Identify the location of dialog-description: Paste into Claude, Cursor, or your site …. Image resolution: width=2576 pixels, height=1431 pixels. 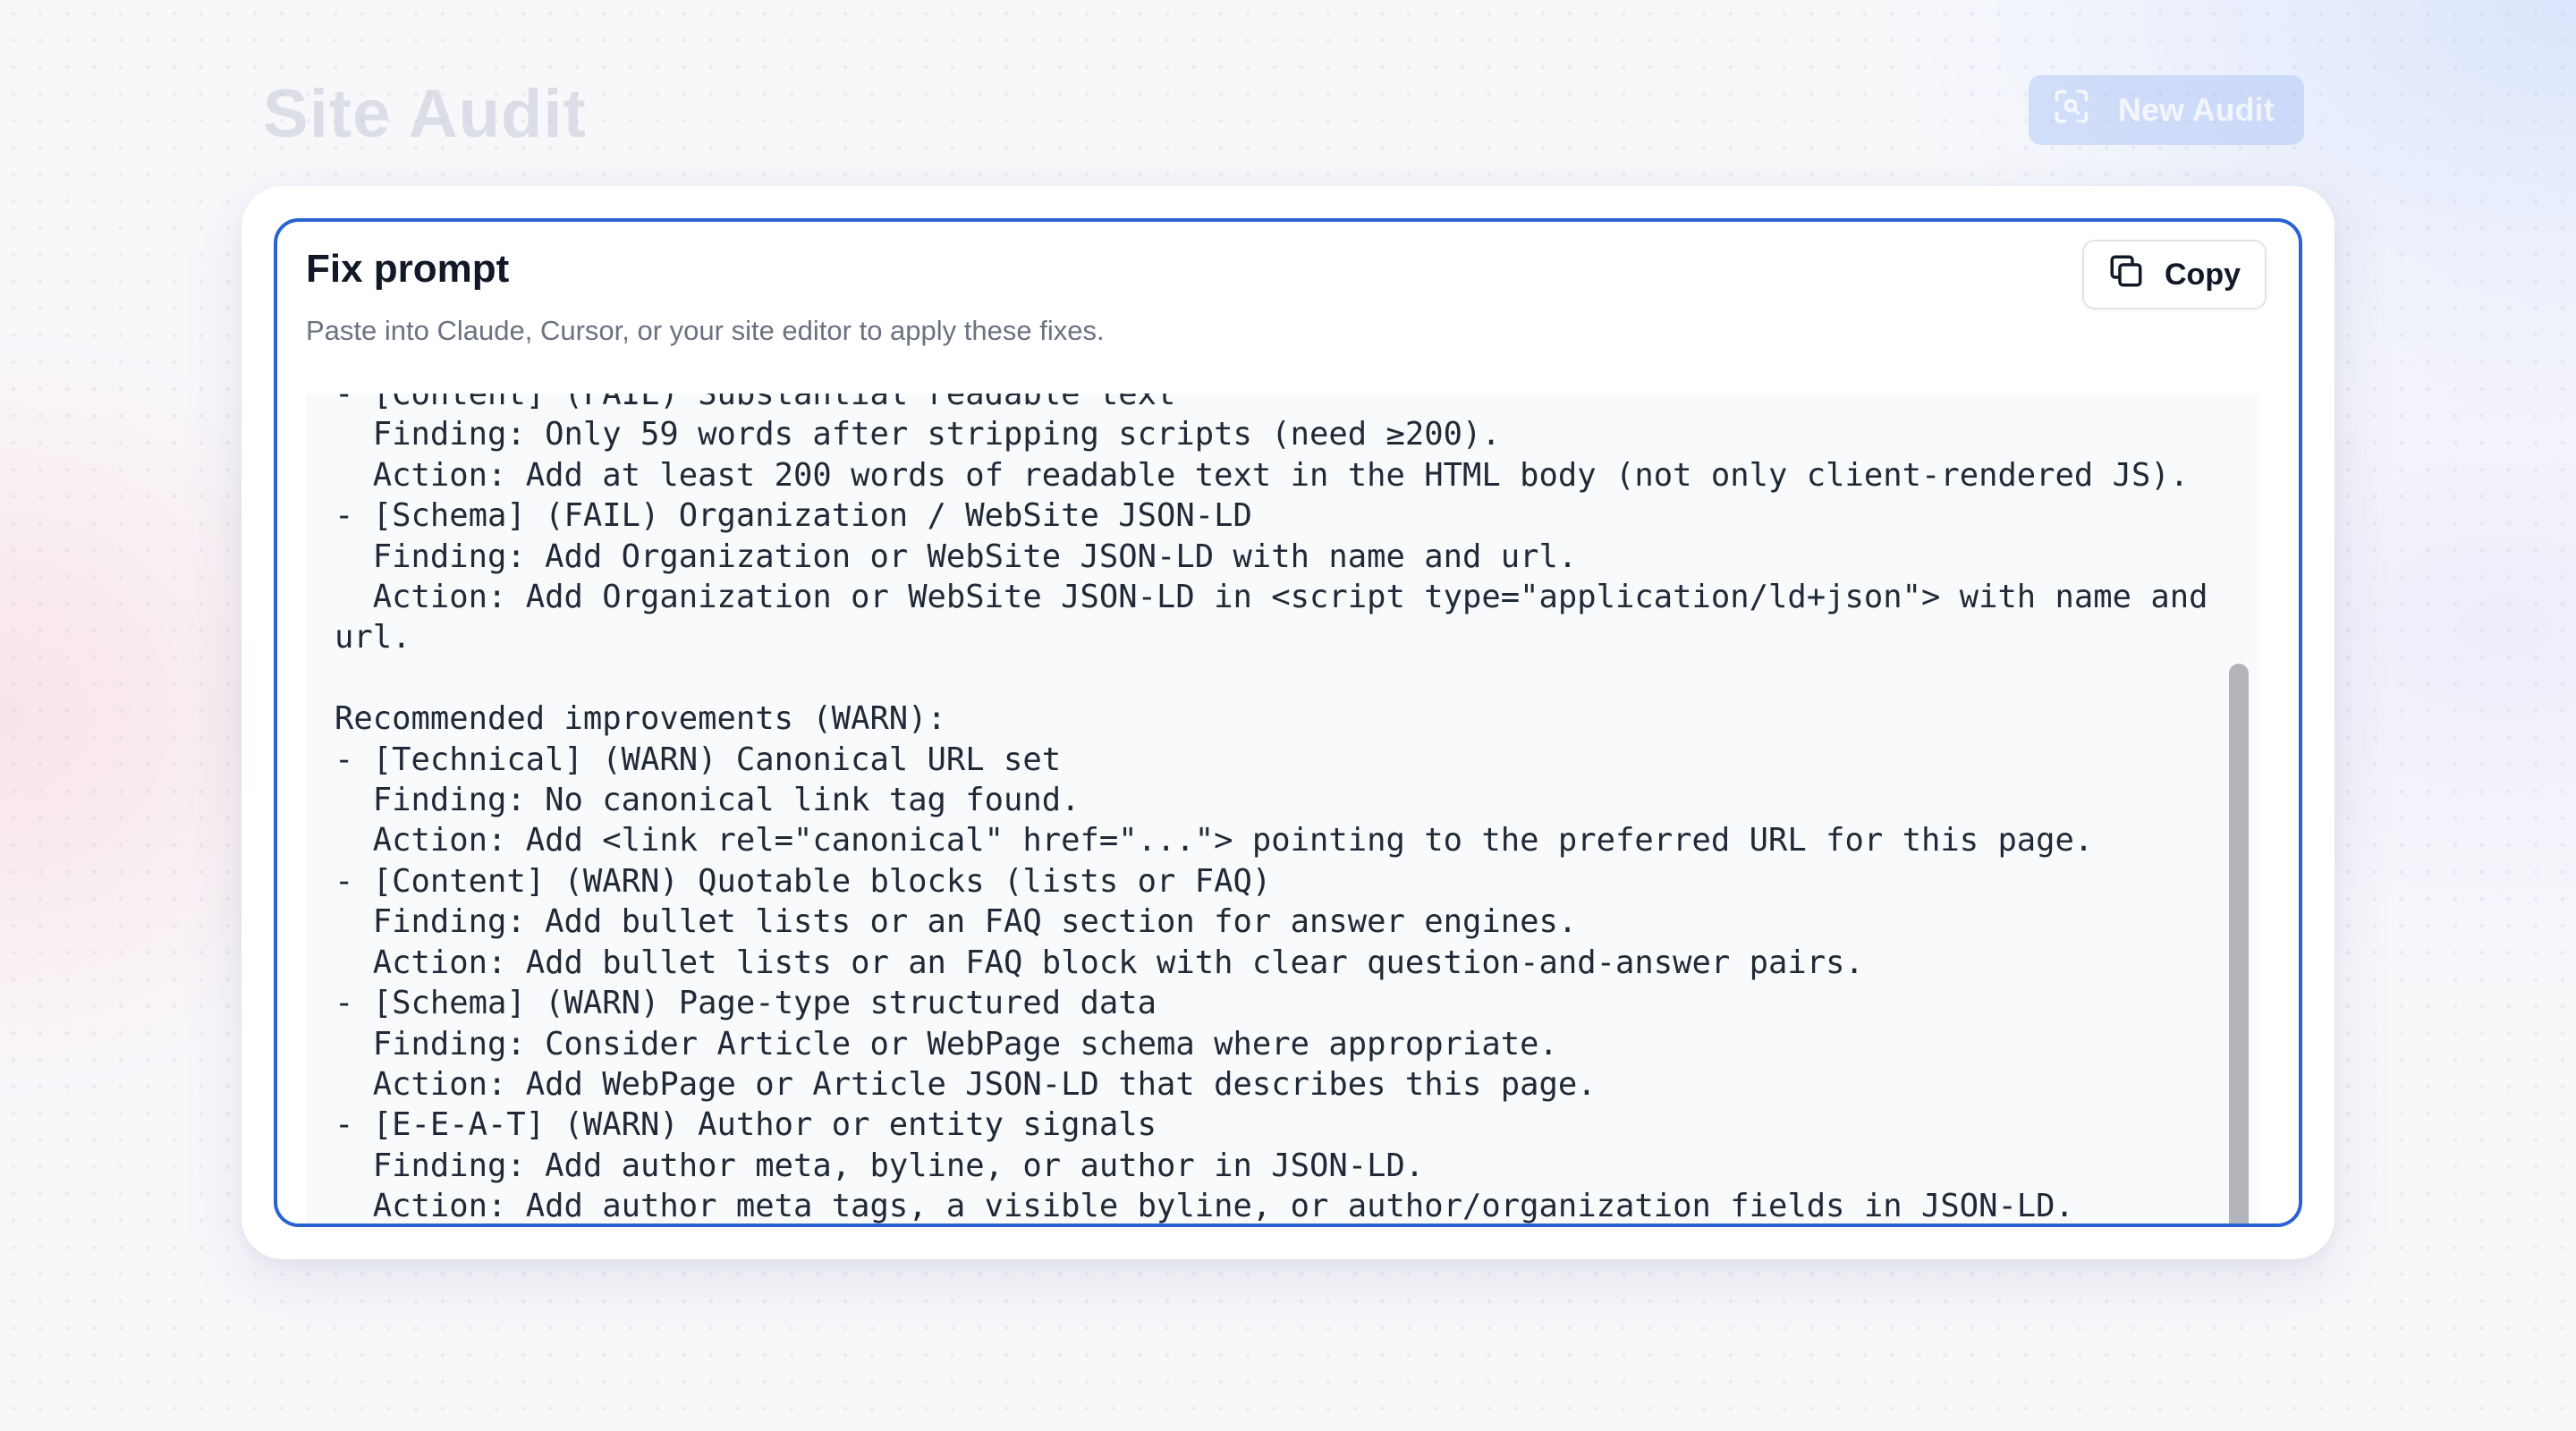
(705, 331).